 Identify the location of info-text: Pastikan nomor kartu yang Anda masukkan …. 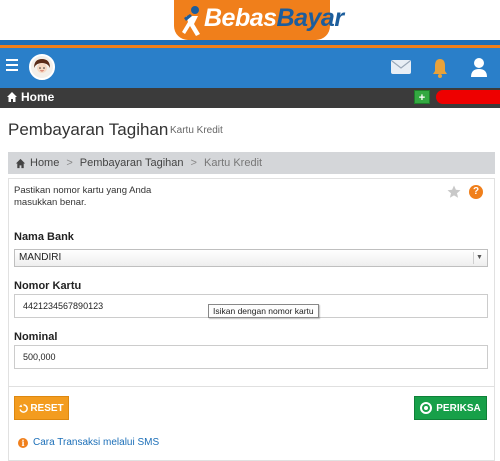
(83, 196).